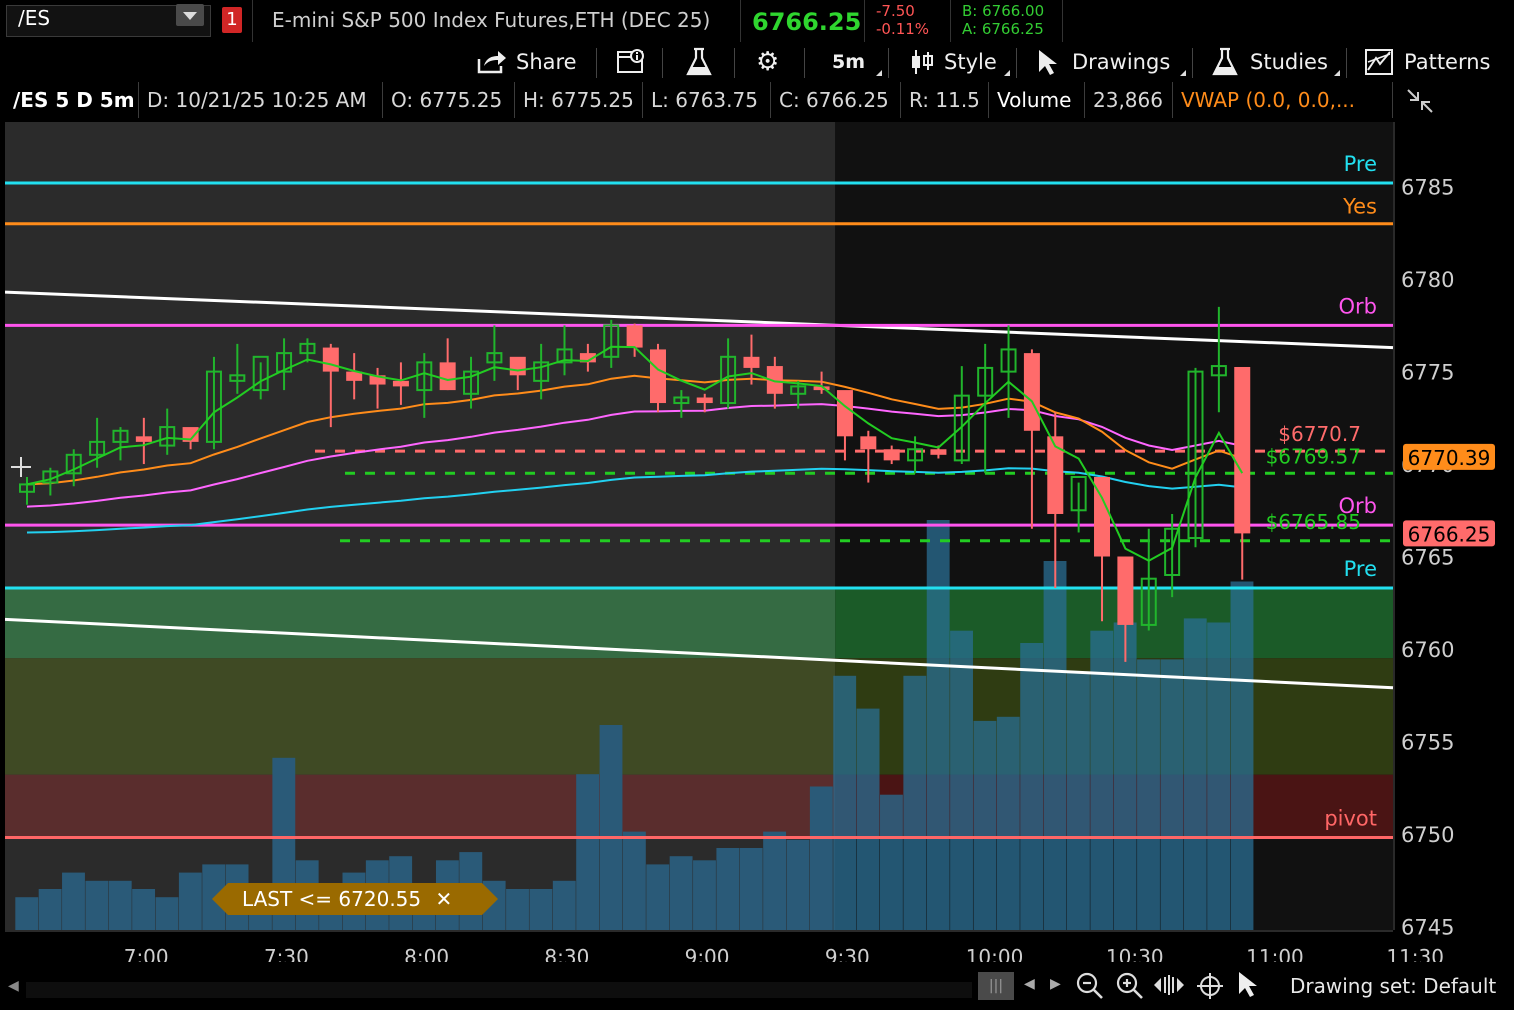 The width and height of the screenshot is (1514, 1010). I want to click on bar-close: C: 6766.25, so click(836, 100).